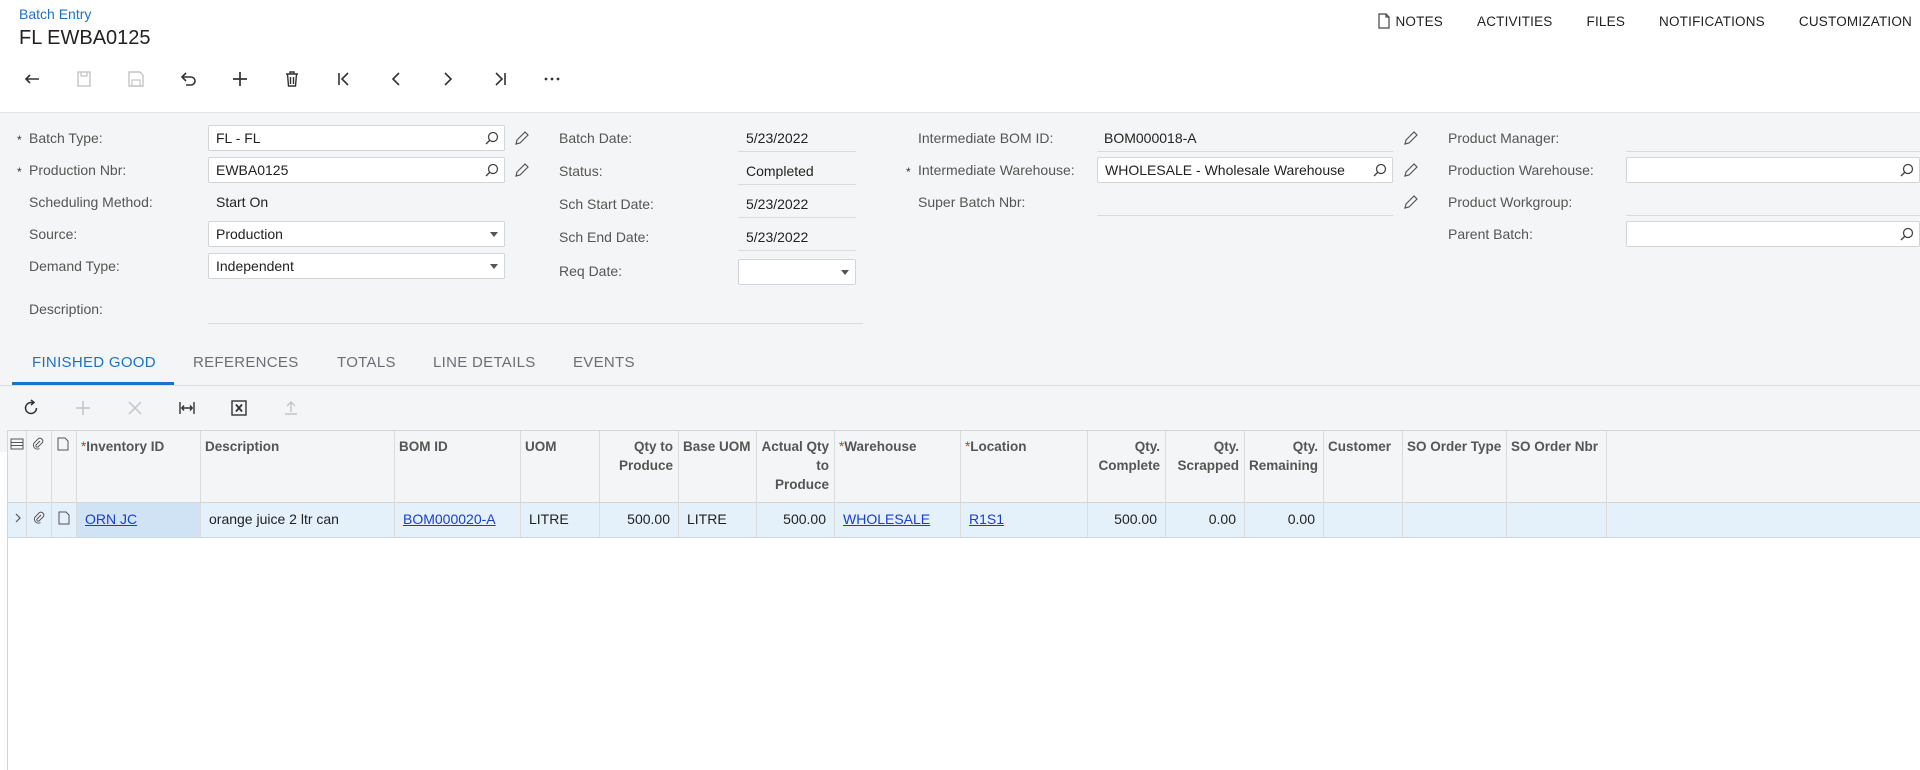 The height and width of the screenshot is (770, 1920). What do you see at coordinates (1773, 234) in the screenshot?
I see `parent-batch-field` at bounding box center [1773, 234].